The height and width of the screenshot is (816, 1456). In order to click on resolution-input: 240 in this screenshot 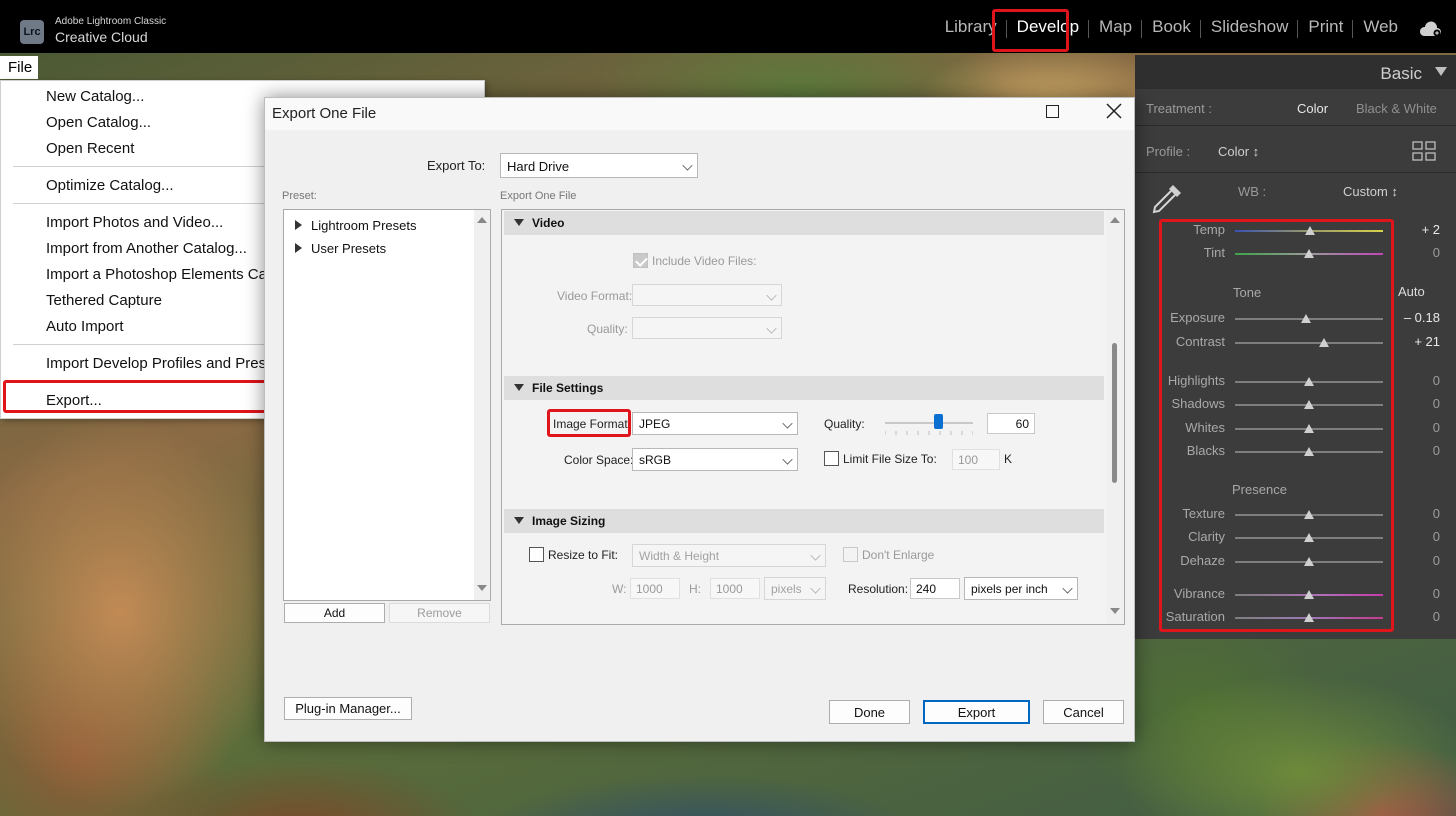, I will do `click(935, 588)`.